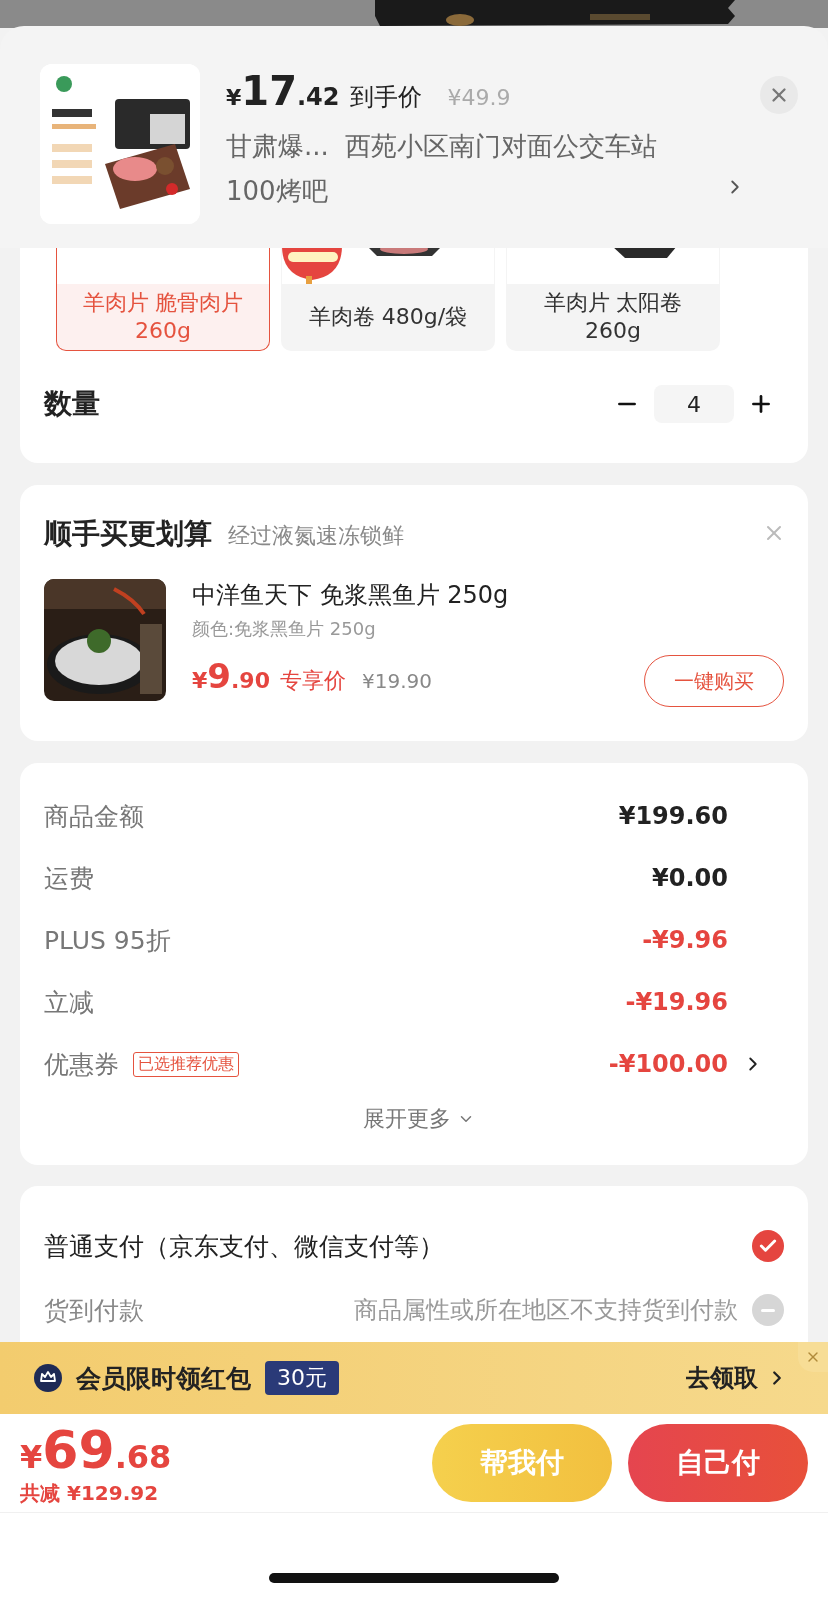 This screenshot has height=1605, width=828. What do you see at coordinates (694, 404) in the screenshot?
I see `quantity-field: 4` at bounding box center [694, 404].